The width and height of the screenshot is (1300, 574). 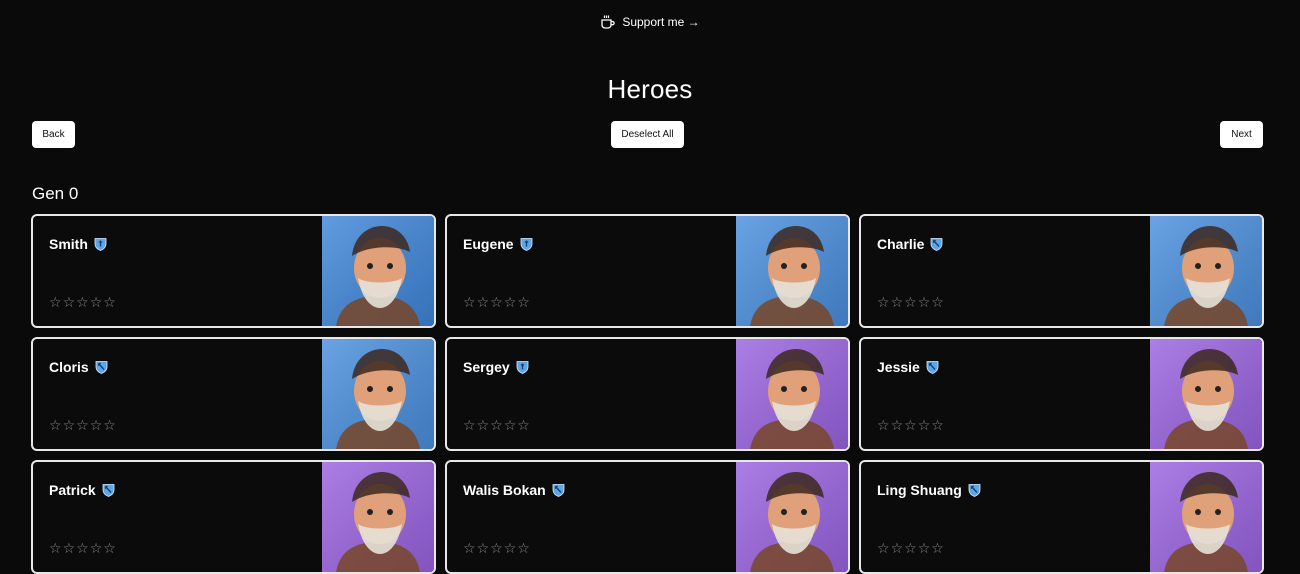 I want to click on hero-name: Cloris, so click(x=69, y=367).